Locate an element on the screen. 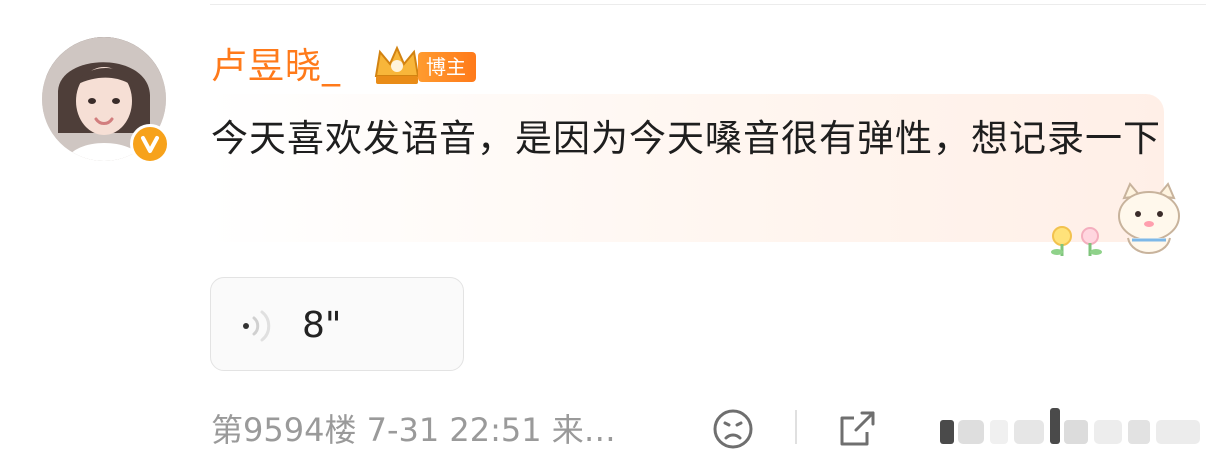 This screenshot has width=1206, height=458. cat-sticker-icon is located at coordinates (1115, 219).